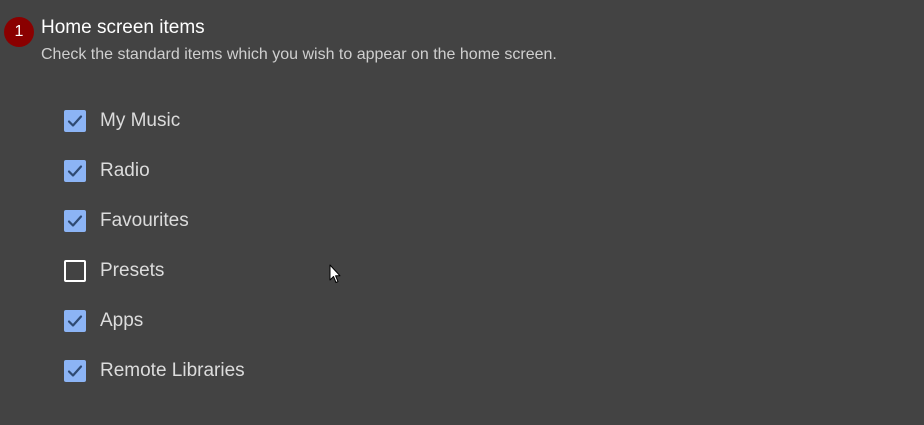 This screenshot has width=924, height=425. Describe the element at coordinates (75, 271) in the screenshot. I see `checkbox-presets` at that location.